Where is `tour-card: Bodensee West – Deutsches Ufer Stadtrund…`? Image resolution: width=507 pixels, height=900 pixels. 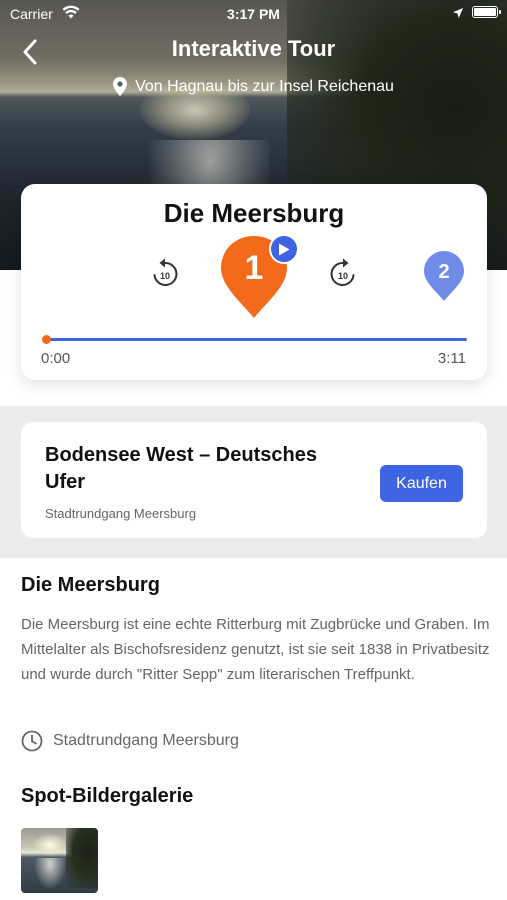 tour-card: Bodensee West – Deutsches Ufer Stadtrund… is located at coordinates (254, 480).